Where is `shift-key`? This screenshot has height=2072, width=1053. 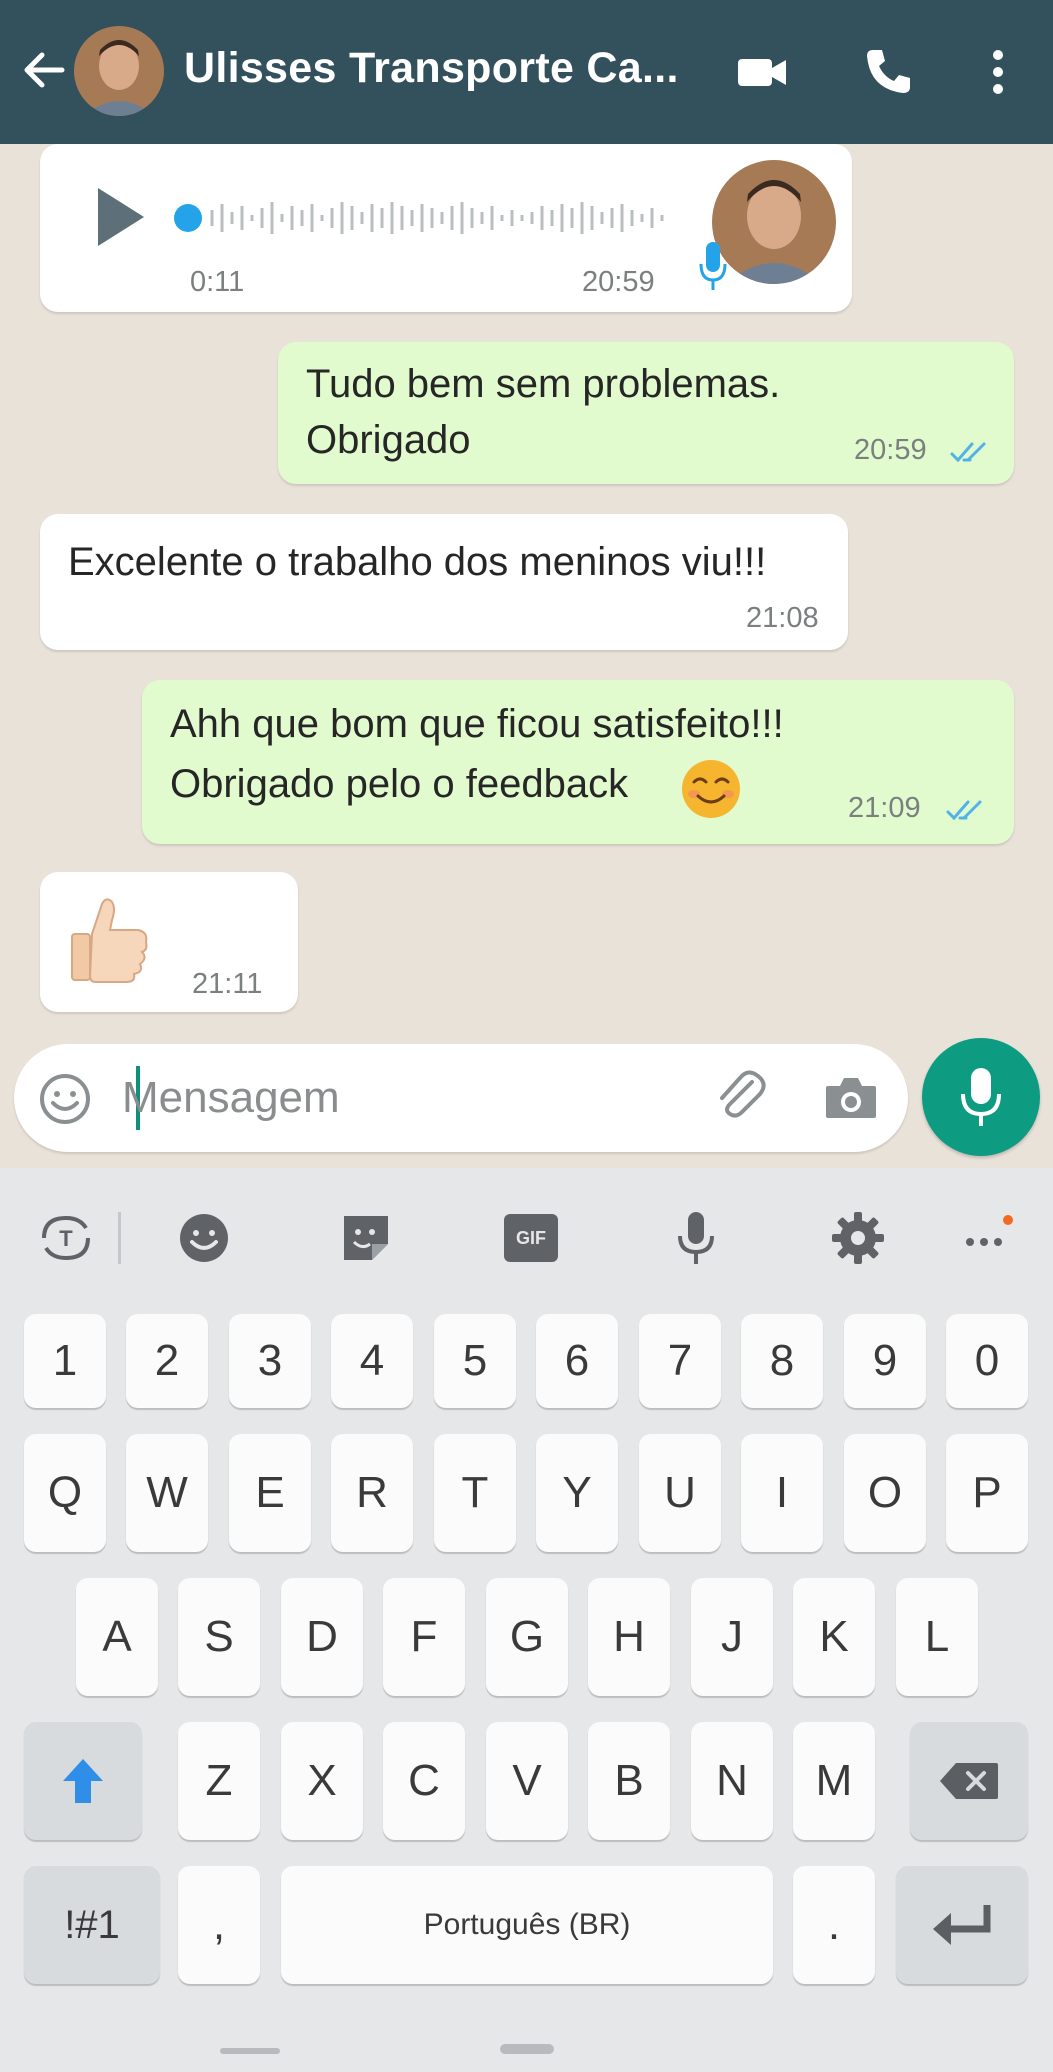
shift-key is located at coordinates (83, 1781).